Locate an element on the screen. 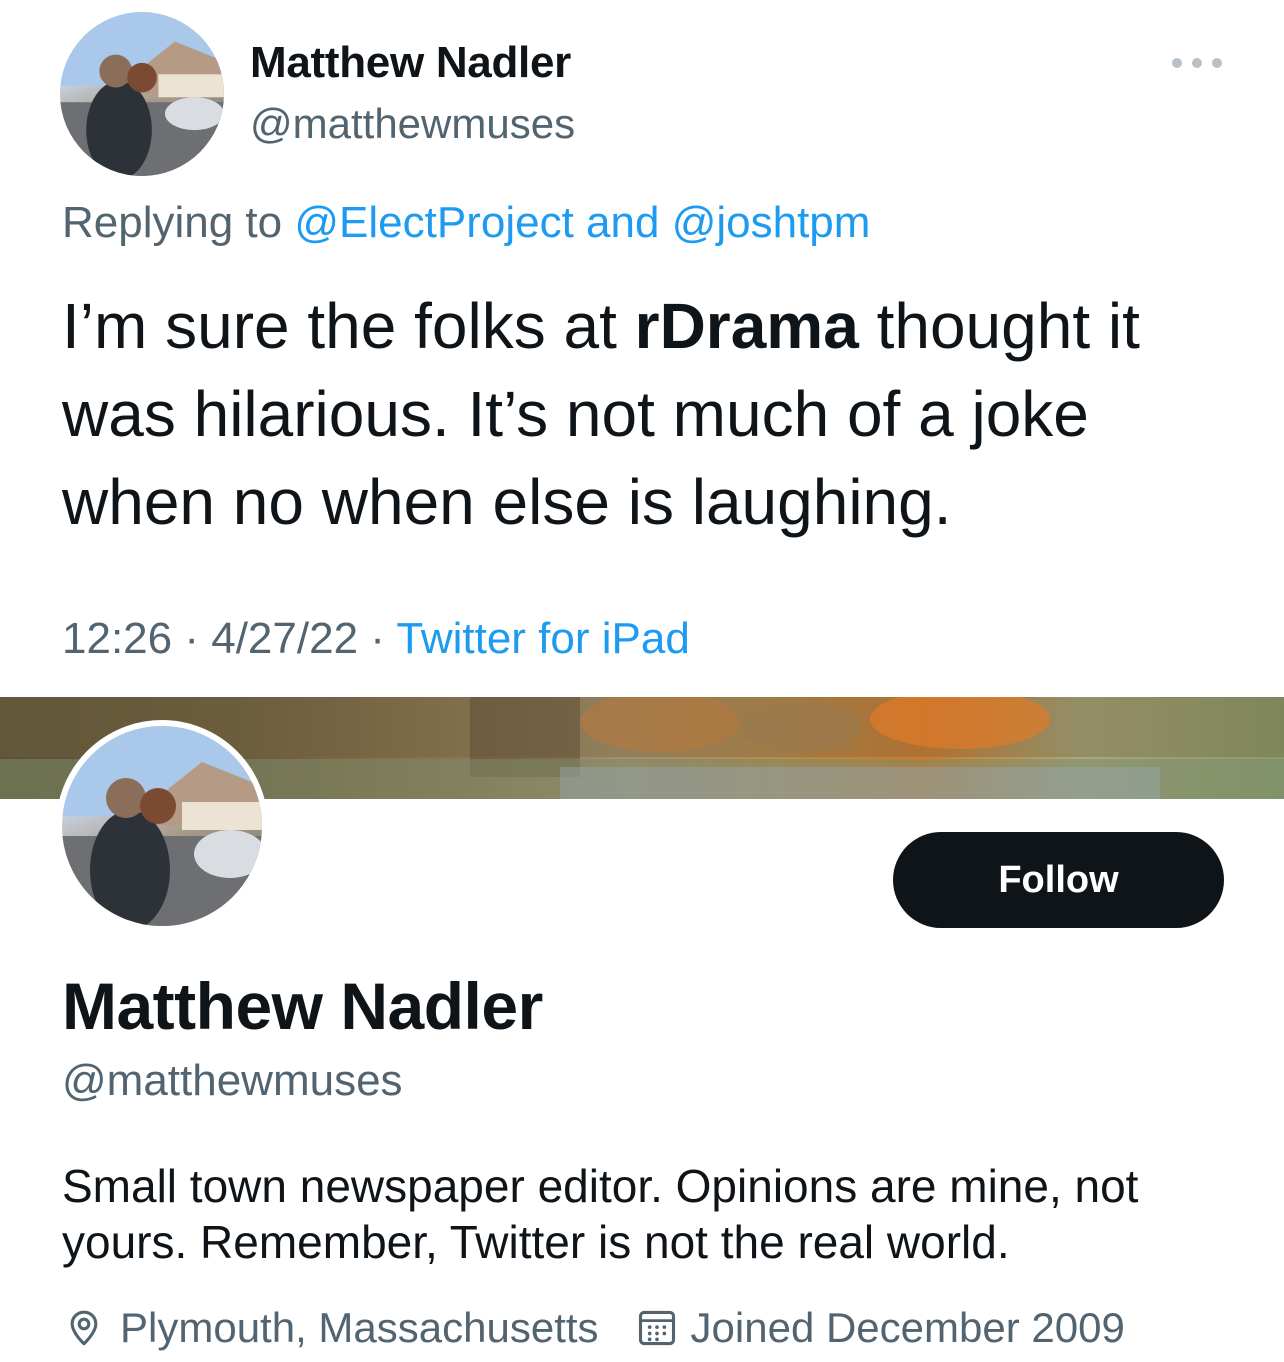 The height and width of the screenshot is (1362, 1284). profile-name: Matthew Nadler is located at coordinates (302, 1006).